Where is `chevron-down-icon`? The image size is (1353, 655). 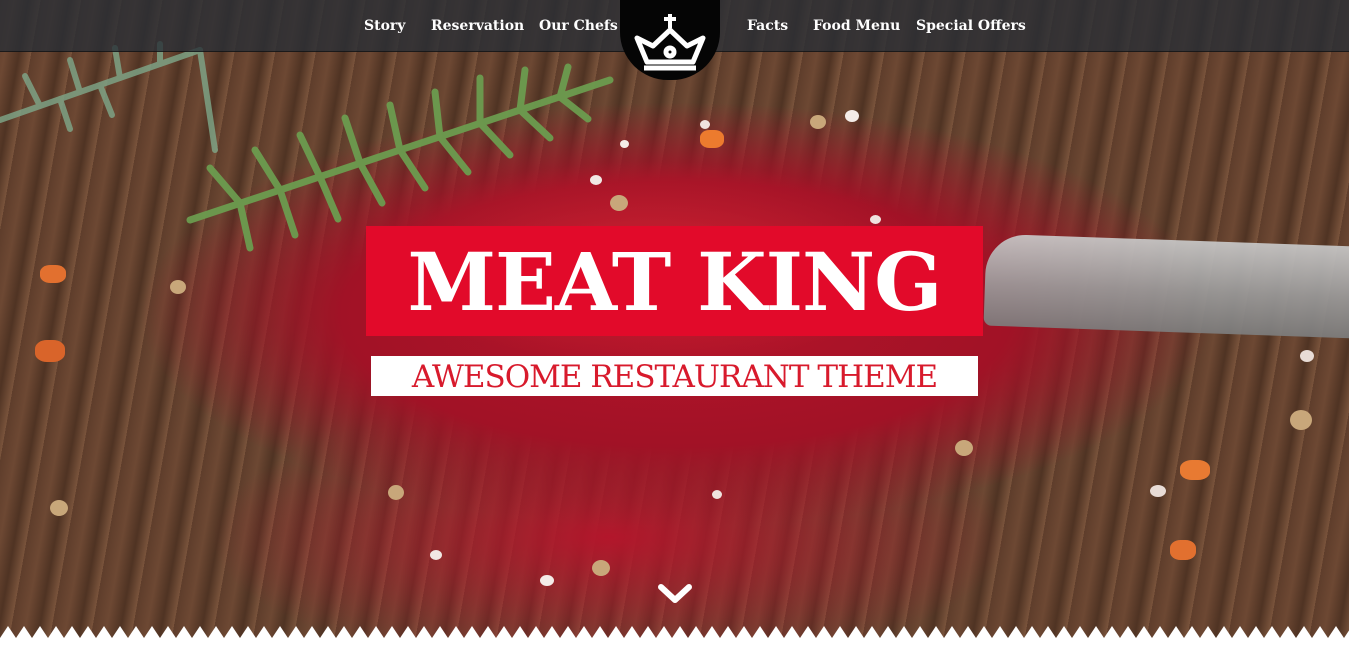 chevron-down-icon is located at coordinates (675, 593).